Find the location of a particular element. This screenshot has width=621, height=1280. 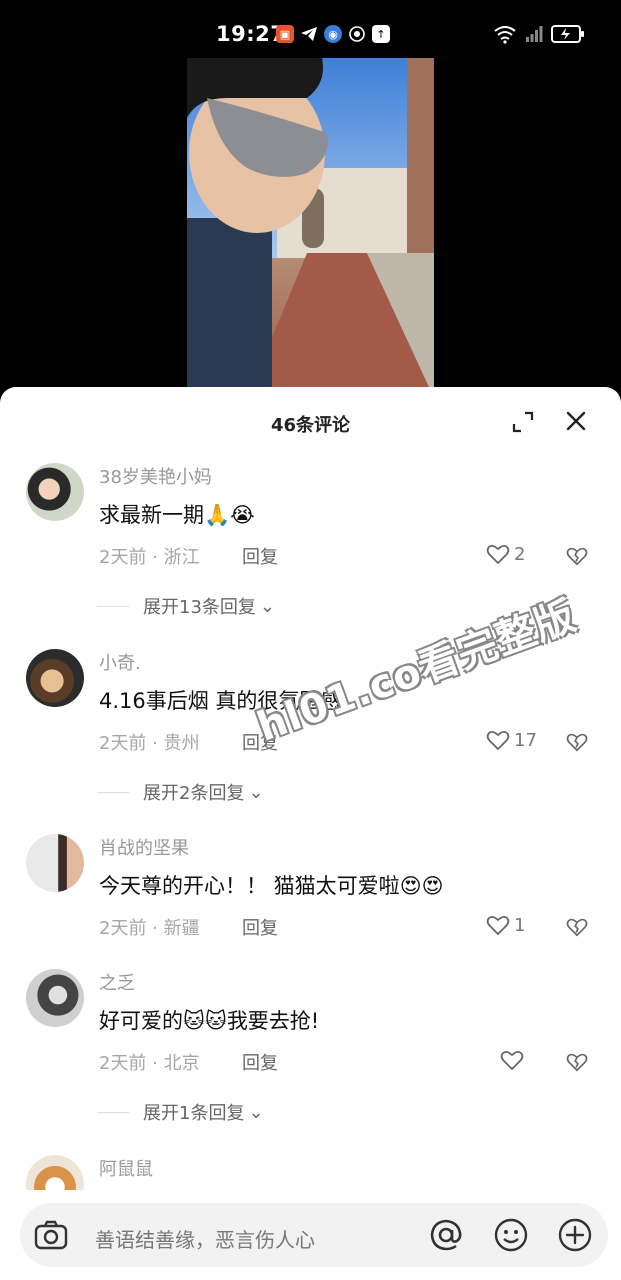

mention-icon is located at coordinates (446, 1235).